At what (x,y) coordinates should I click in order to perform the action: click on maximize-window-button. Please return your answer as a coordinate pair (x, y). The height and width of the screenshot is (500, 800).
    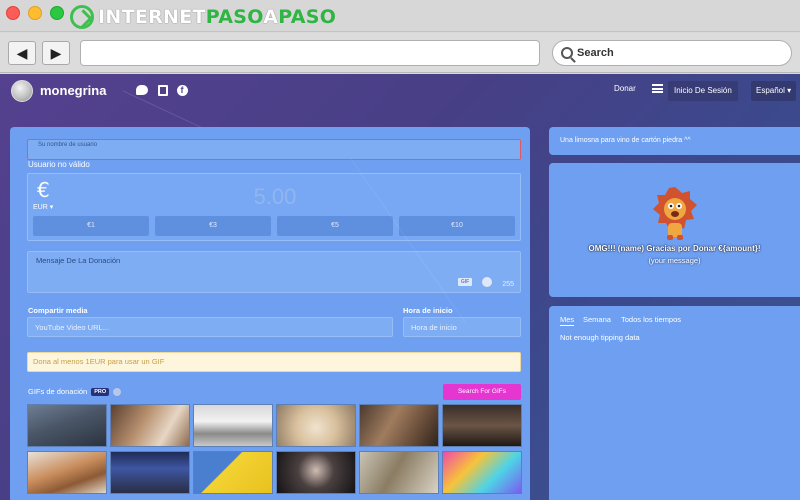
    Looking at the image, I should click on (57, 13).